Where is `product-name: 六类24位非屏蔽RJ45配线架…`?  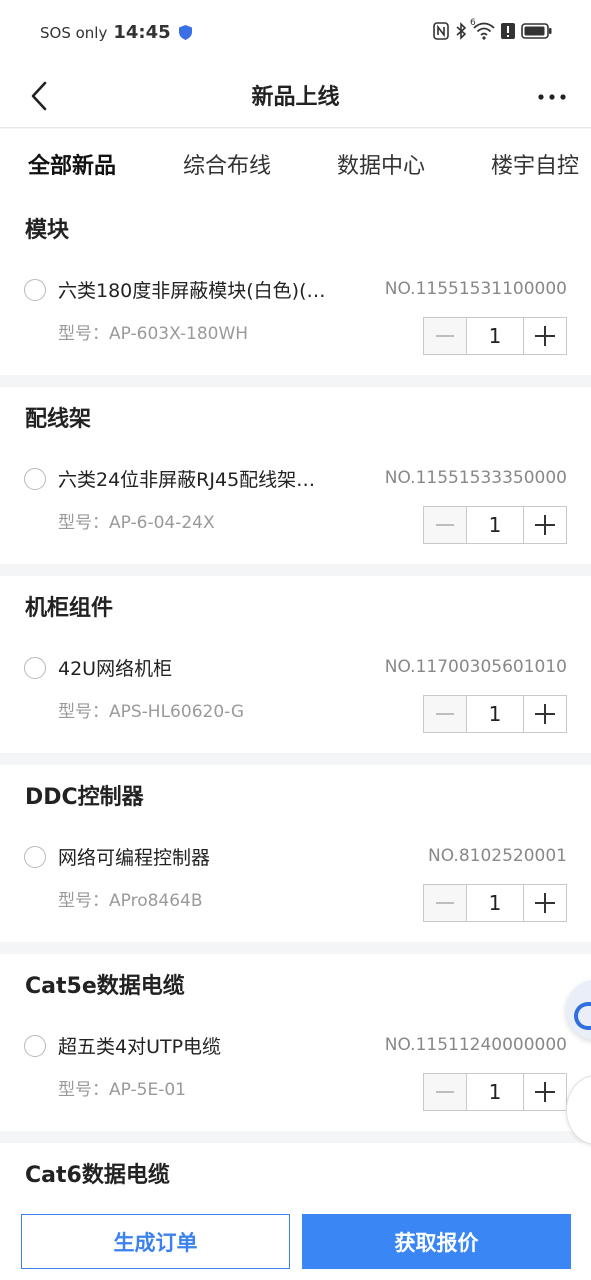
product-name: 六类24位非屏蔽RJ45配线架… is located at coordinates (204, 478).